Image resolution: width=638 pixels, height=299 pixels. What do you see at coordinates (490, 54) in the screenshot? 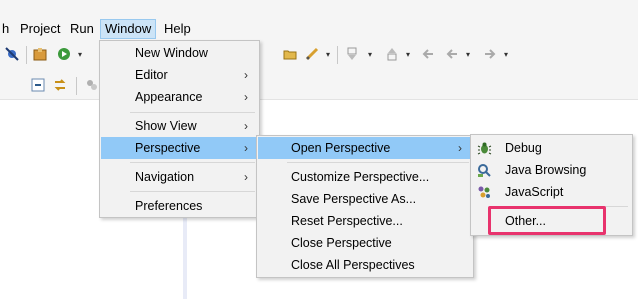
I see `forward-icon` at bounding box center [490, 54].